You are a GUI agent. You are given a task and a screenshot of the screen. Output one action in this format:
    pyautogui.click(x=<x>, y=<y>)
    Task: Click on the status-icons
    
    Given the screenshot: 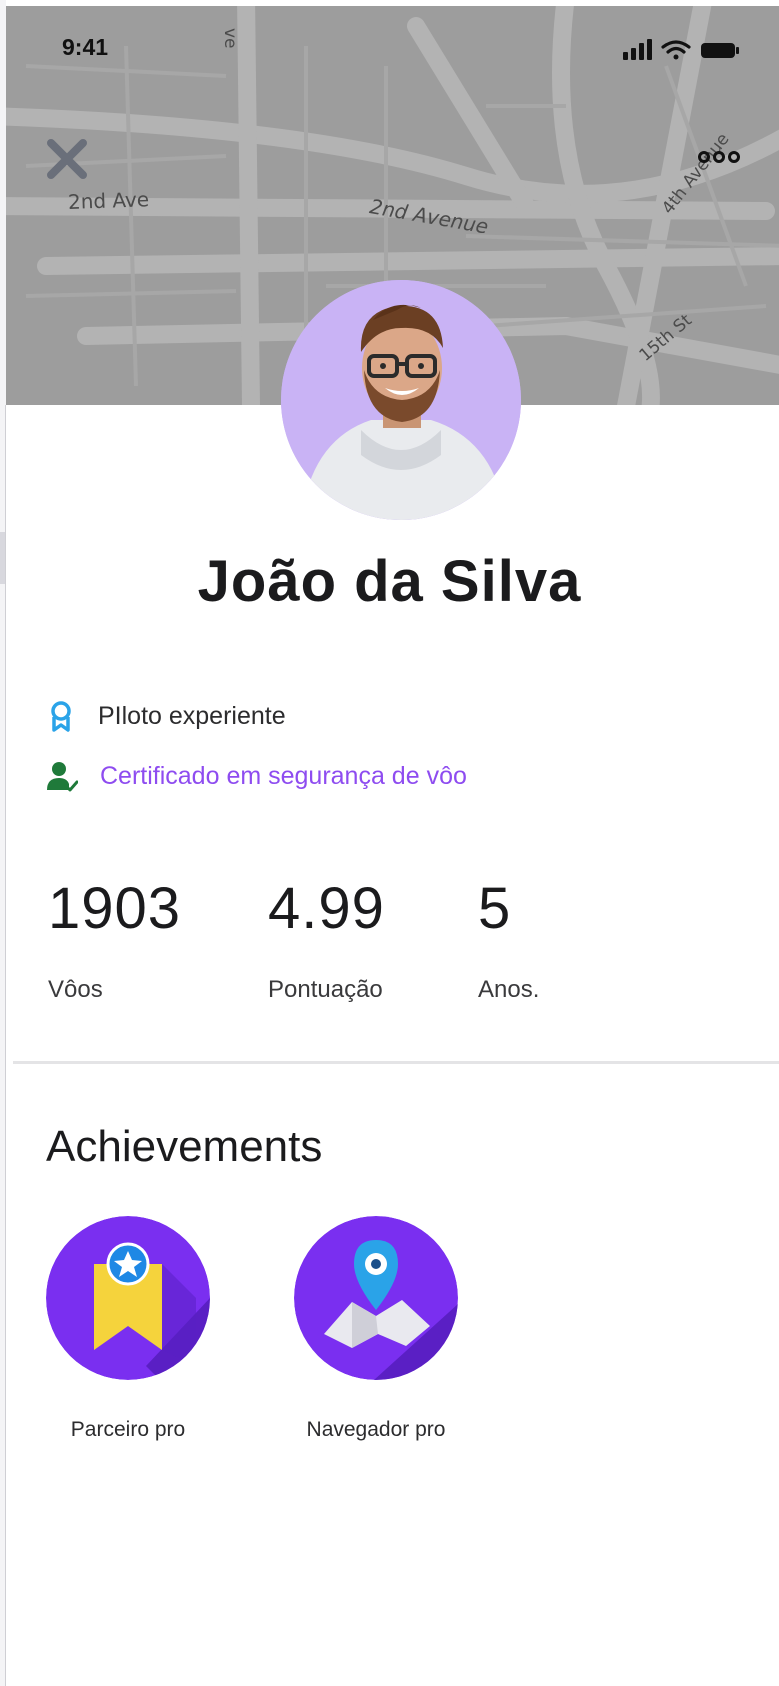 What is the action you would take?
    pyautogui.click(x=683, y=52)
    